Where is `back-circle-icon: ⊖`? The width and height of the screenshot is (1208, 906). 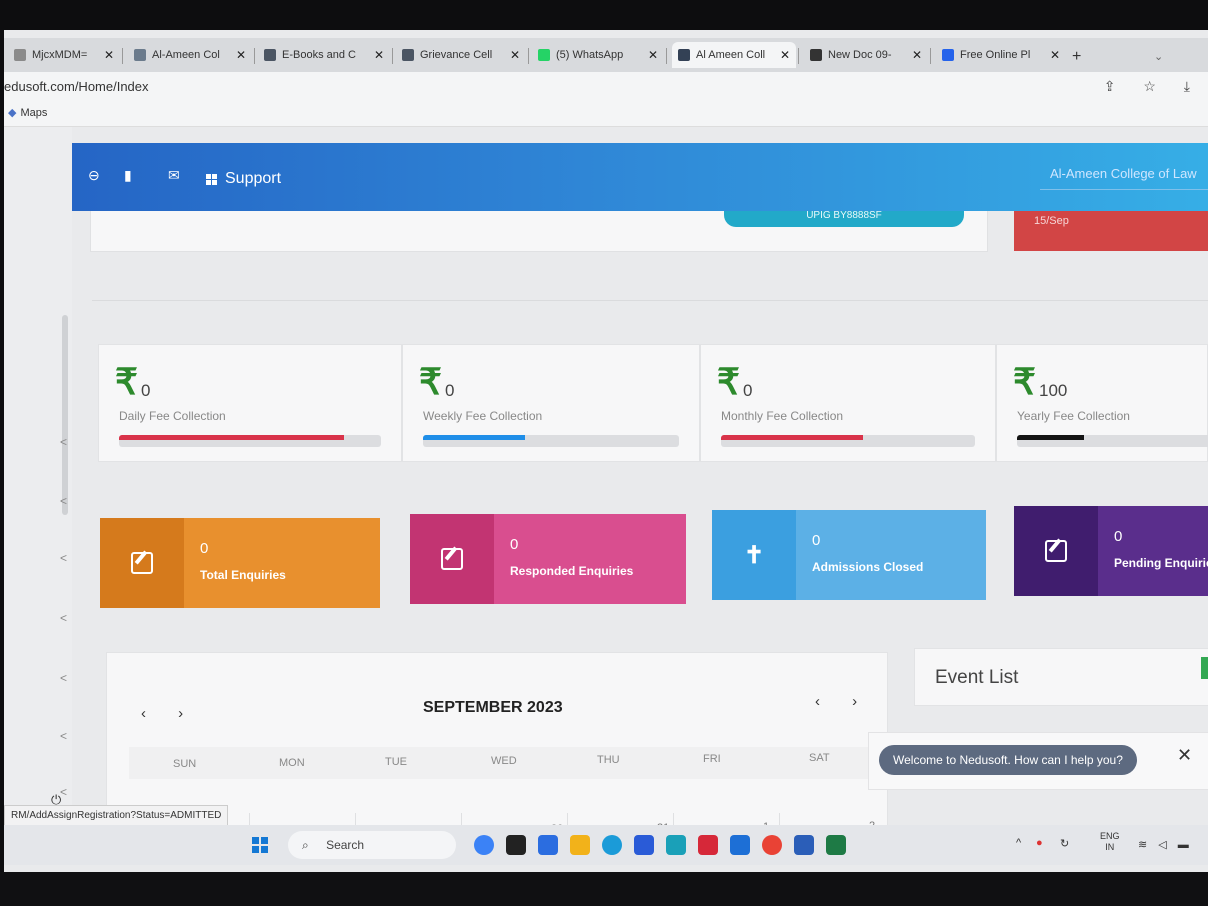 back-circle-icon: ⊖ is located at coordinates (94, 175).